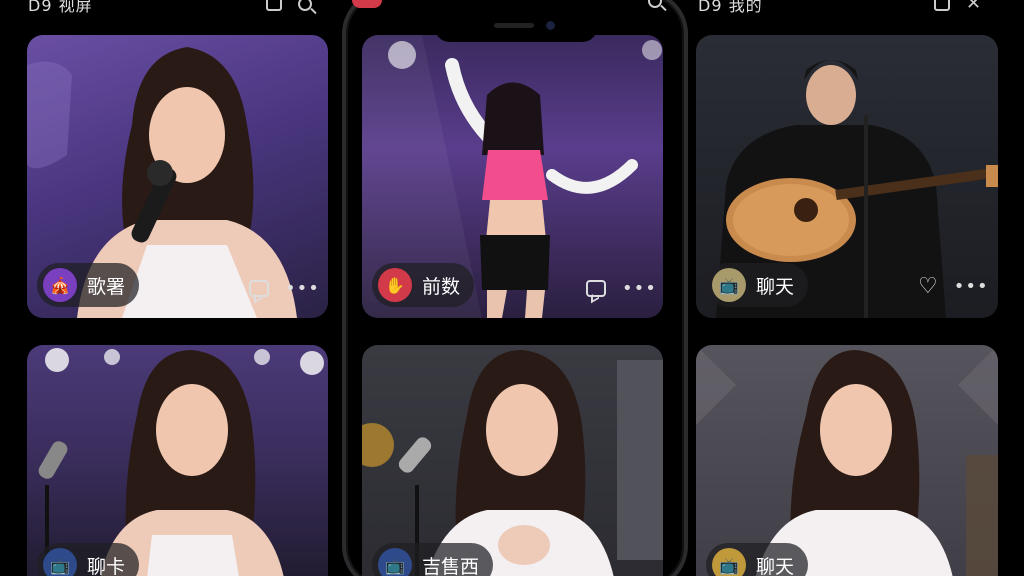 This screenshot has width=1024, height=576. Describe the element at coordinates (106, 286) in the screenshot. I see `category-label: 歌署` at that location.